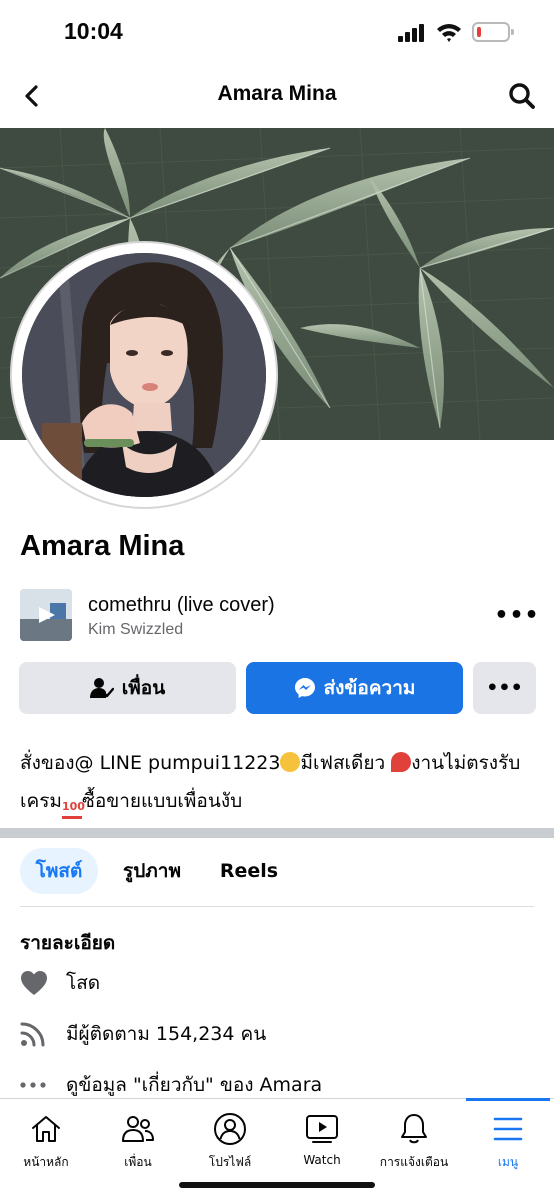  I want to click on rss-icon, so click(38, 1034).